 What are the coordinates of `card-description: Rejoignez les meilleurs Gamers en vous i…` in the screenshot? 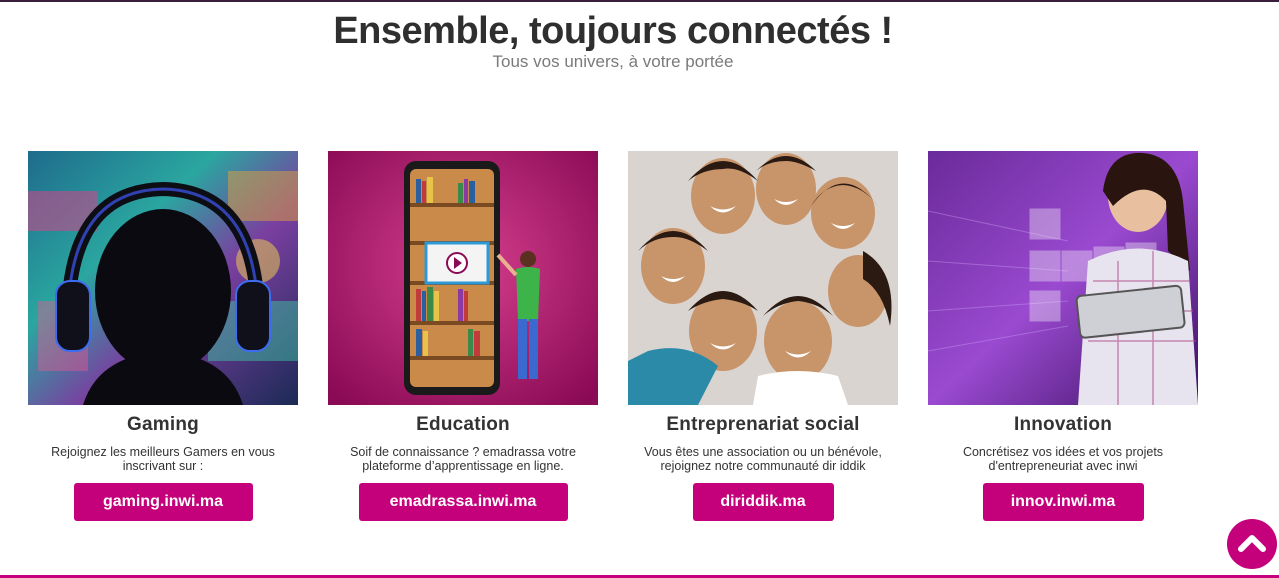 It's located at (163, 459).